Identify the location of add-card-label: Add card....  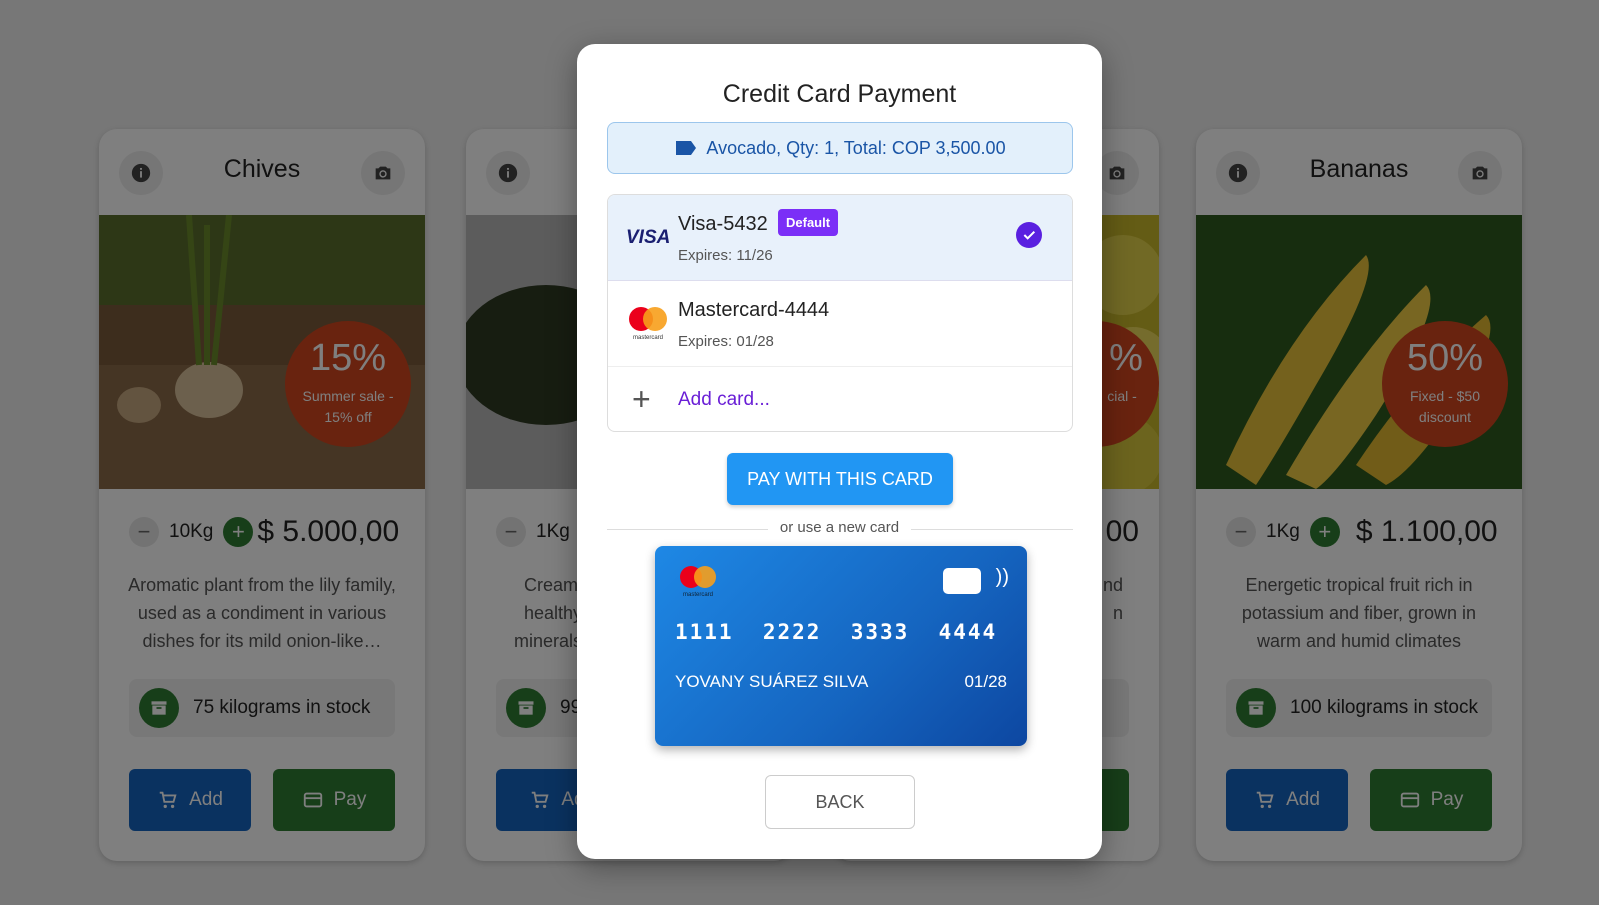
(724, 399).